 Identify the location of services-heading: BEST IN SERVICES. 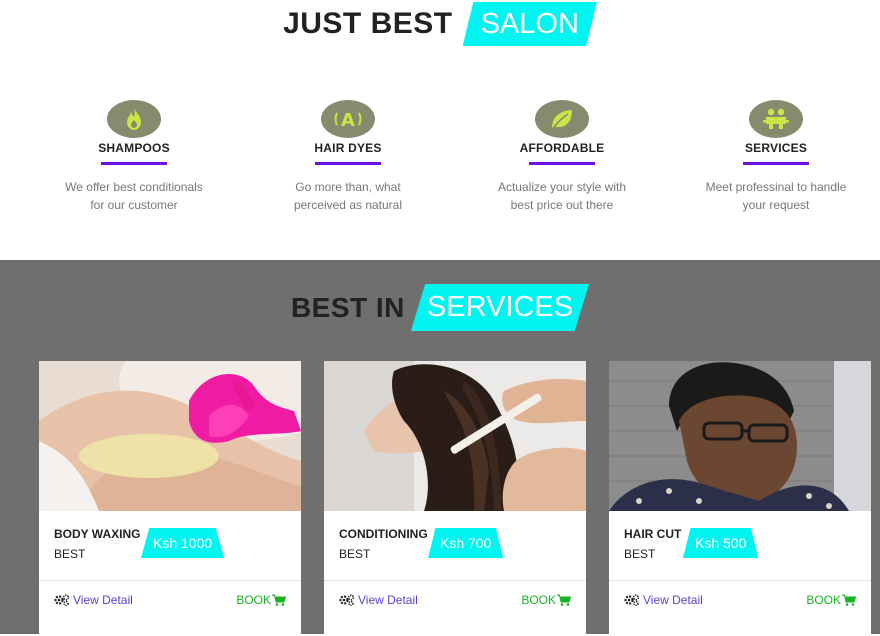
(440, 307).